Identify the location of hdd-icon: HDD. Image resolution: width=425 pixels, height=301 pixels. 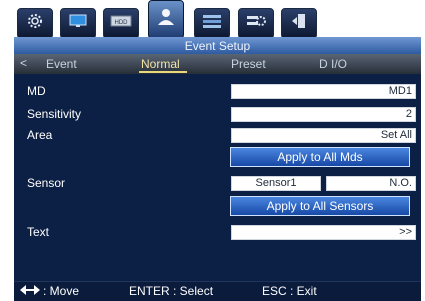
(121, 23).